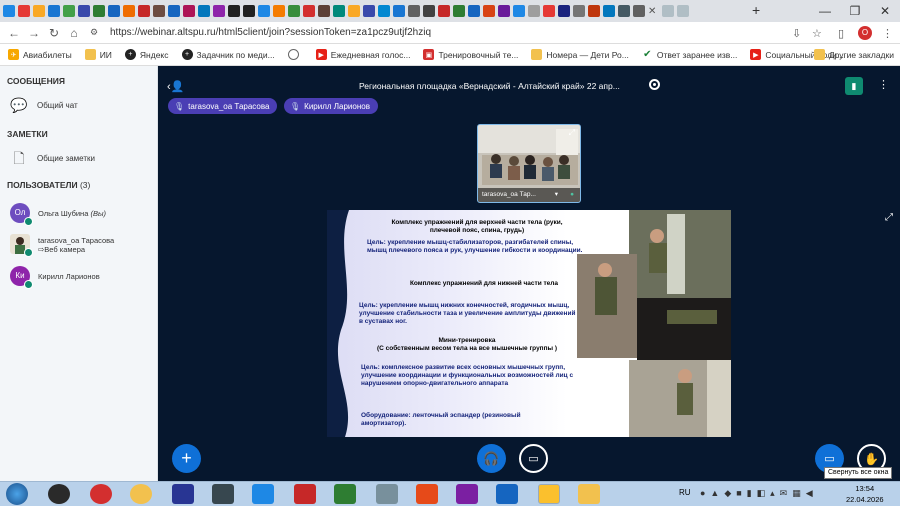 This screenshot has height=506, width=900. Describe the element at coordinates (186, 458) in the screenshot. I see `actions-plus-button: +` at that location.